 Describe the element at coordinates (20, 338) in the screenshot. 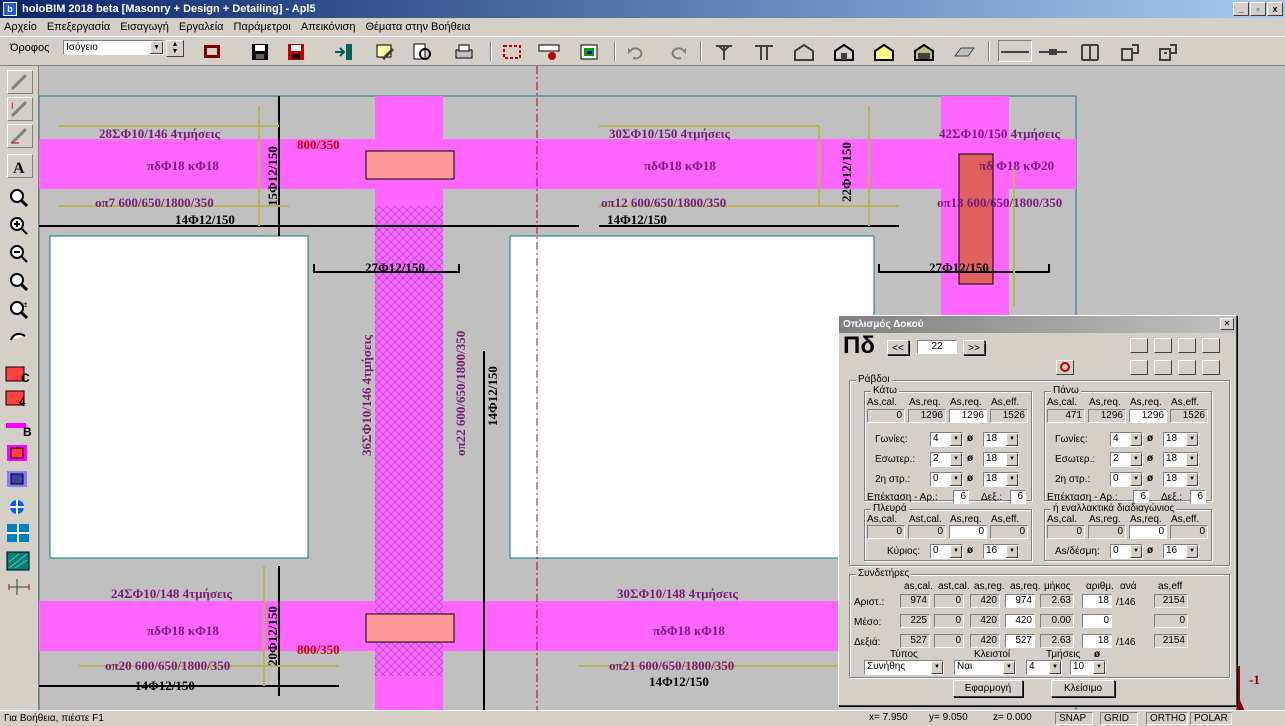

I see `pan-icon` at that location.